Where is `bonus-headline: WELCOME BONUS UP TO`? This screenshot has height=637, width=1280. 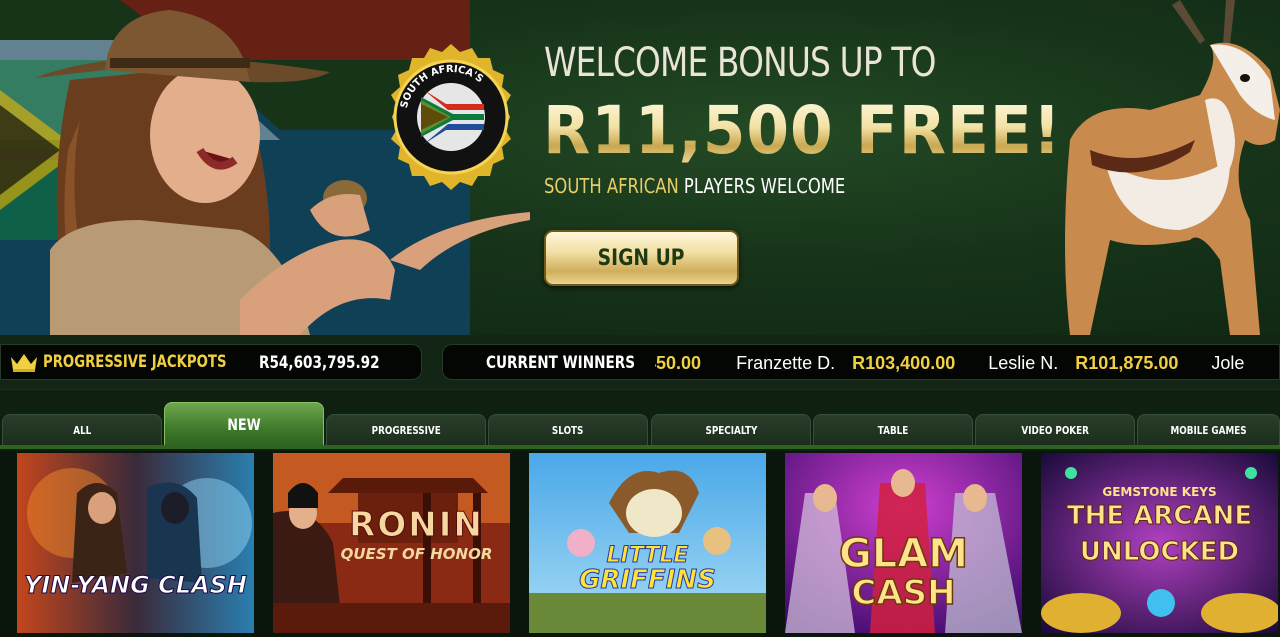
bonus-headline: WELCOME BONUS UP TO is located at coordinates (740, 63).